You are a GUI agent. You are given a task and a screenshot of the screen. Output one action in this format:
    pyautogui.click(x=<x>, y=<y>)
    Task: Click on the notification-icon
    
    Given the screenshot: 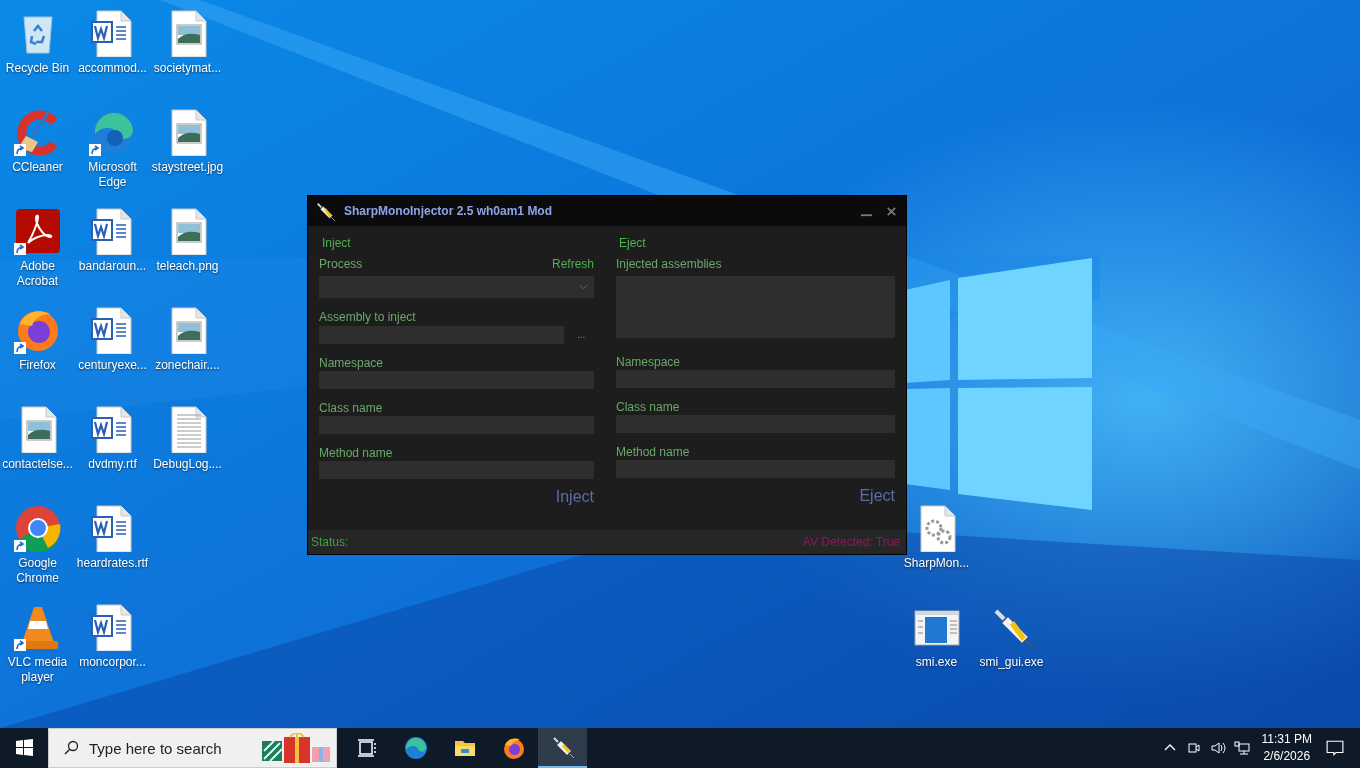 What is the action you would take?
    pyautogui.click(x=1335, y=748)
    